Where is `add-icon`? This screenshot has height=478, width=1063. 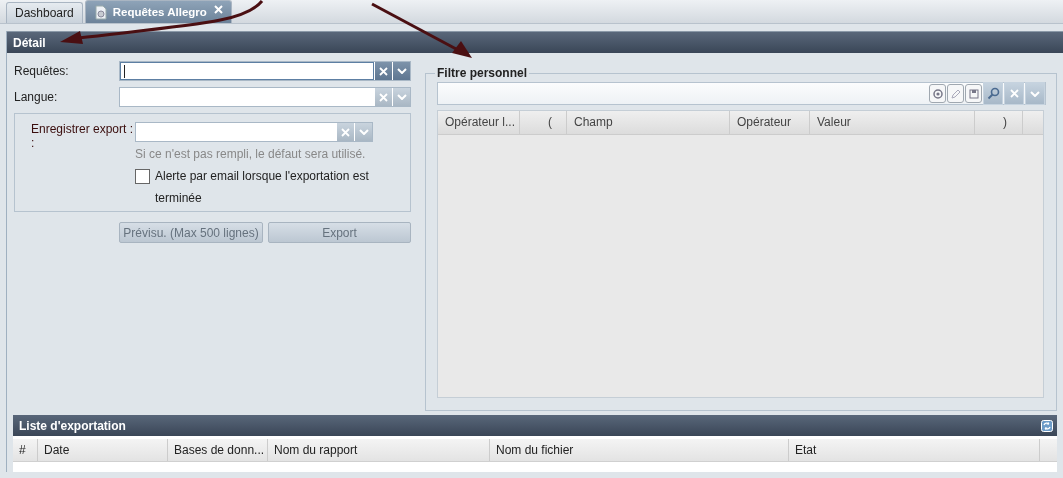
add-icon is located at coordinates (937, 93).